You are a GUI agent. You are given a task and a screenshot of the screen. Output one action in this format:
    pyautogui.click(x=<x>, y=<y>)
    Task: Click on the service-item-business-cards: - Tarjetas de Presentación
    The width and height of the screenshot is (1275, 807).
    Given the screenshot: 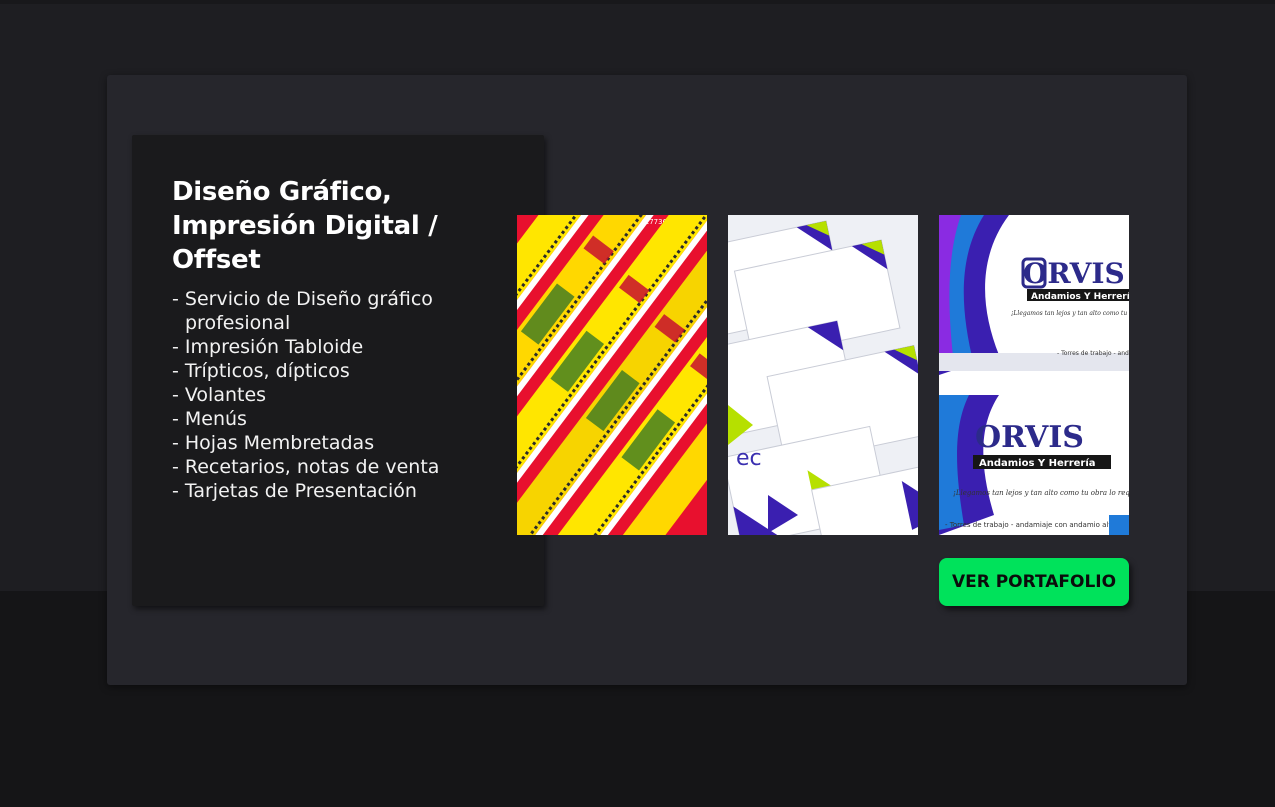 What is the action you would take?
    pyautogui.click(x=294, y=491)
    